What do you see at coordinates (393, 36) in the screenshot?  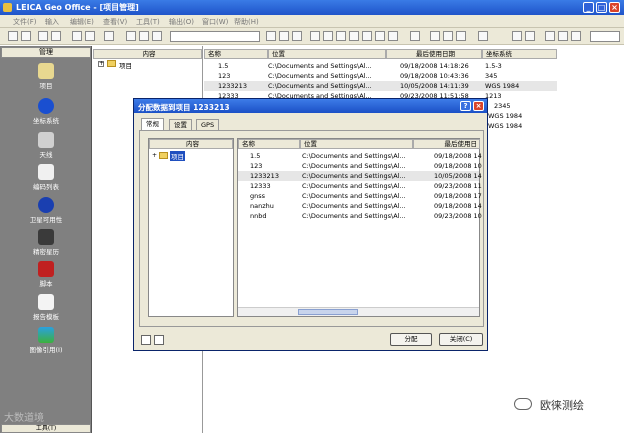 I see `tool-j-icon` at bounding box center [393, 36].